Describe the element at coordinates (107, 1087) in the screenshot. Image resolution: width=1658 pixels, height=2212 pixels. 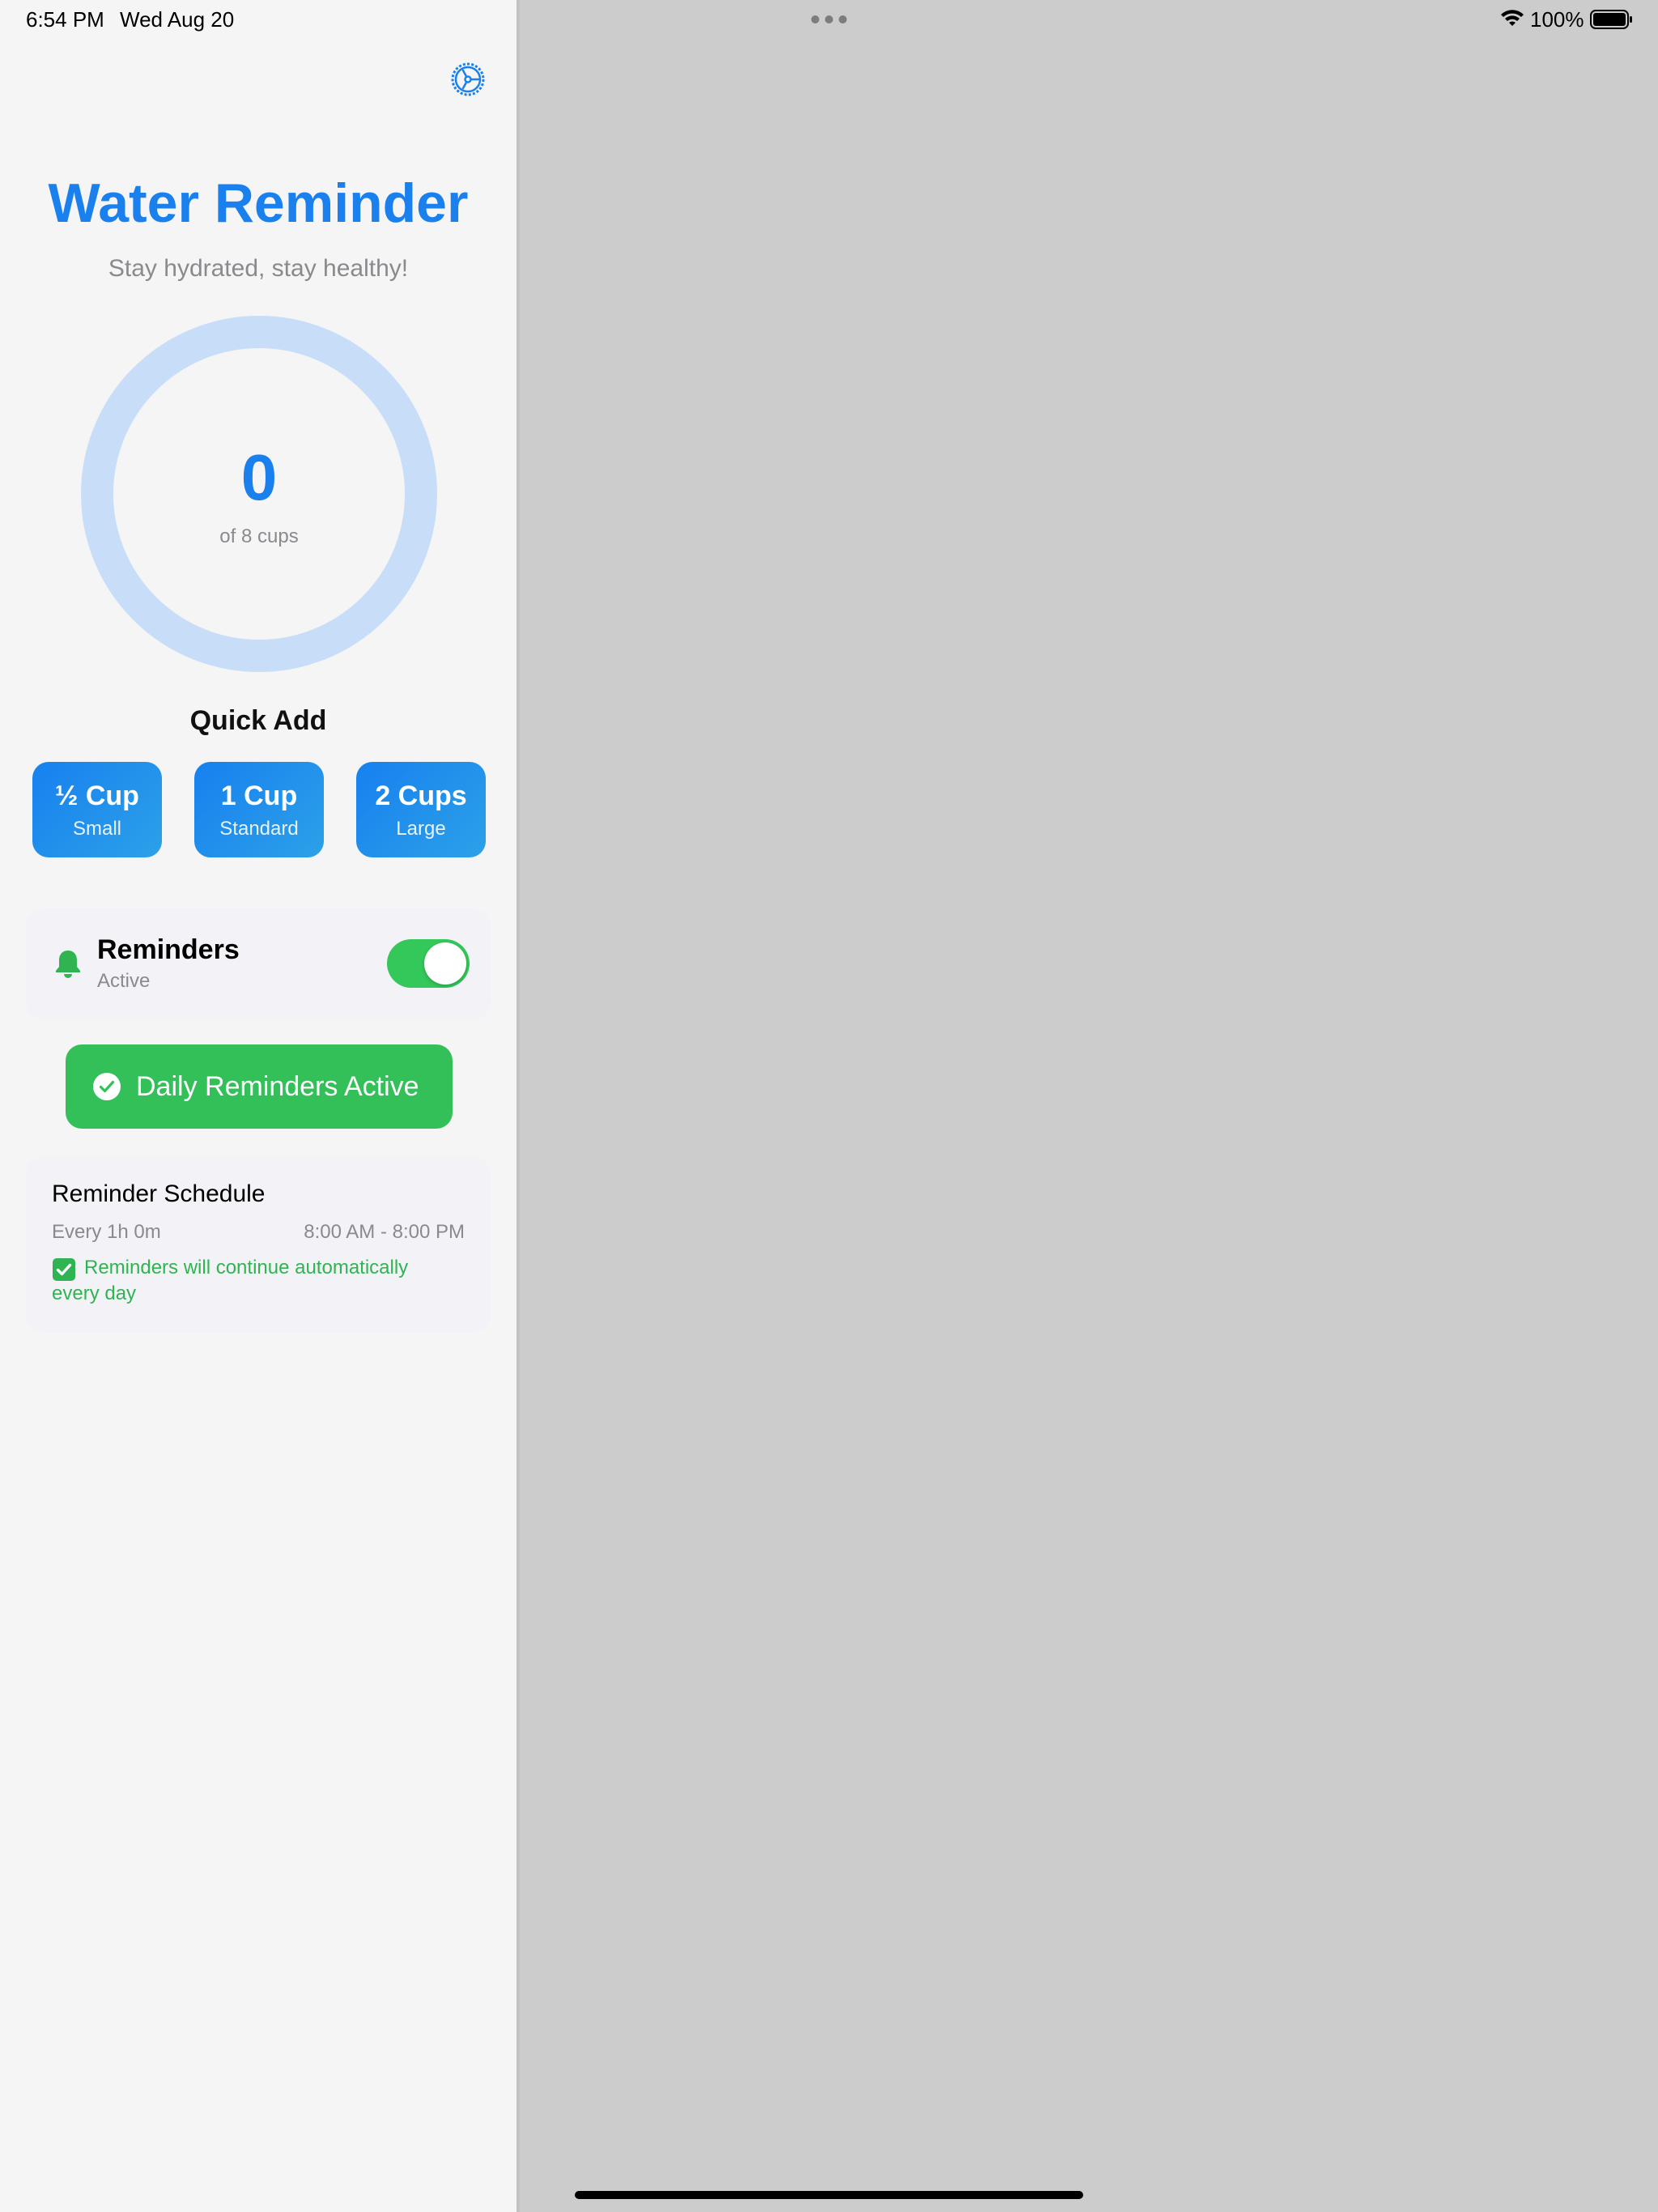
I see `checkmark-circle-icon` at that location.